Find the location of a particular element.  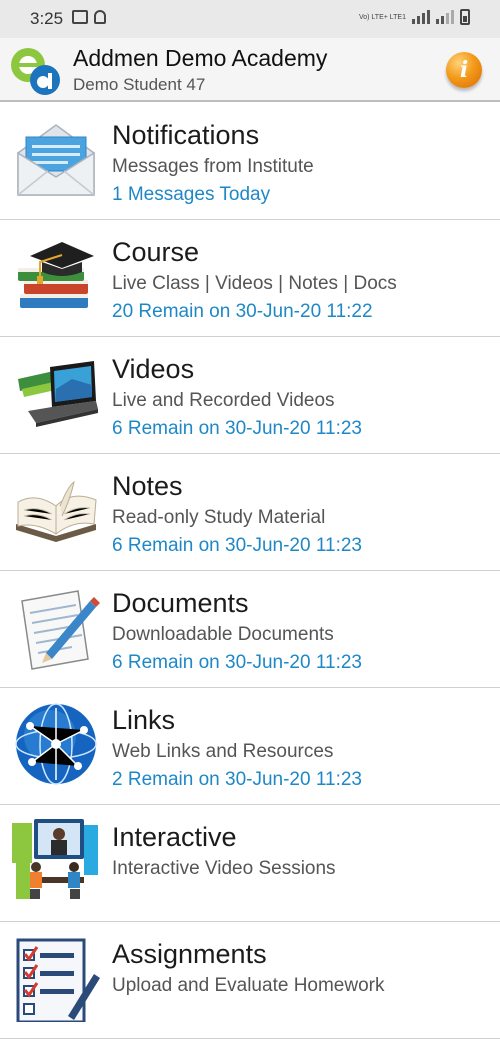

bell-icon is located at coordinates (100, 17).